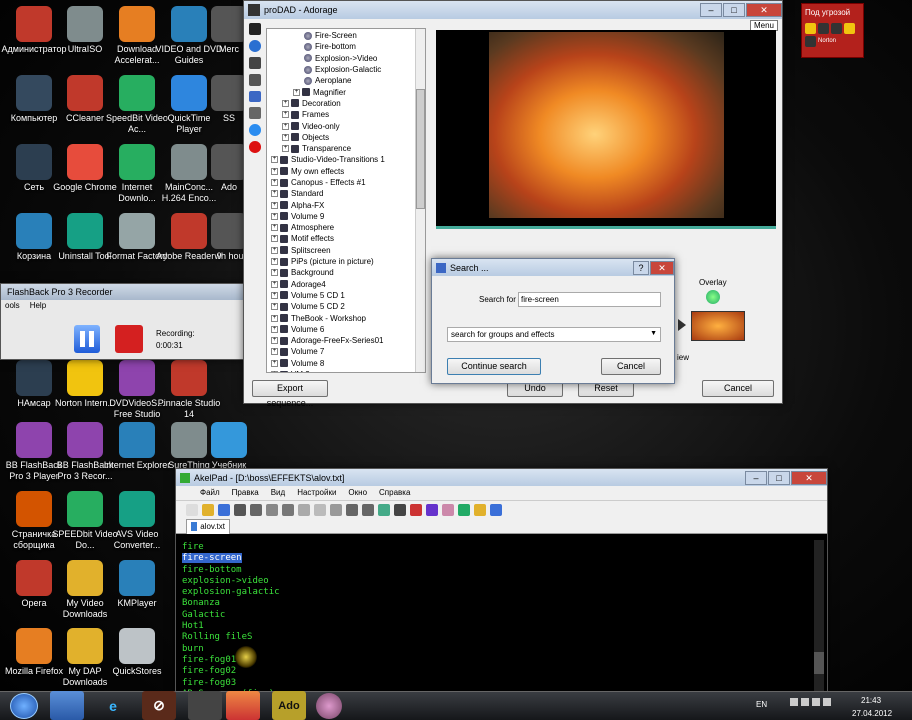  Describe the element at coordinates (554, 334) in the screenshot. I see `search-scope-select: search for groups and effects ▼` at that location.